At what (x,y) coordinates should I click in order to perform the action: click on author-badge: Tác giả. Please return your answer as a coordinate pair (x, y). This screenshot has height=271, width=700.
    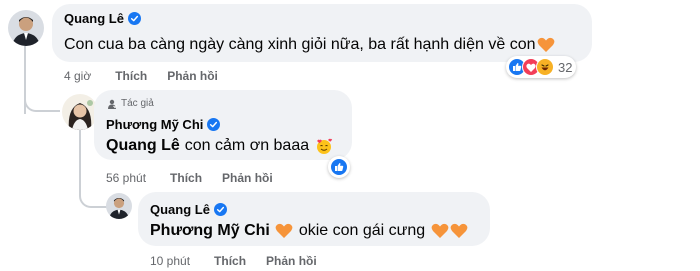
    Looking at the image, I should click on (130, 103).